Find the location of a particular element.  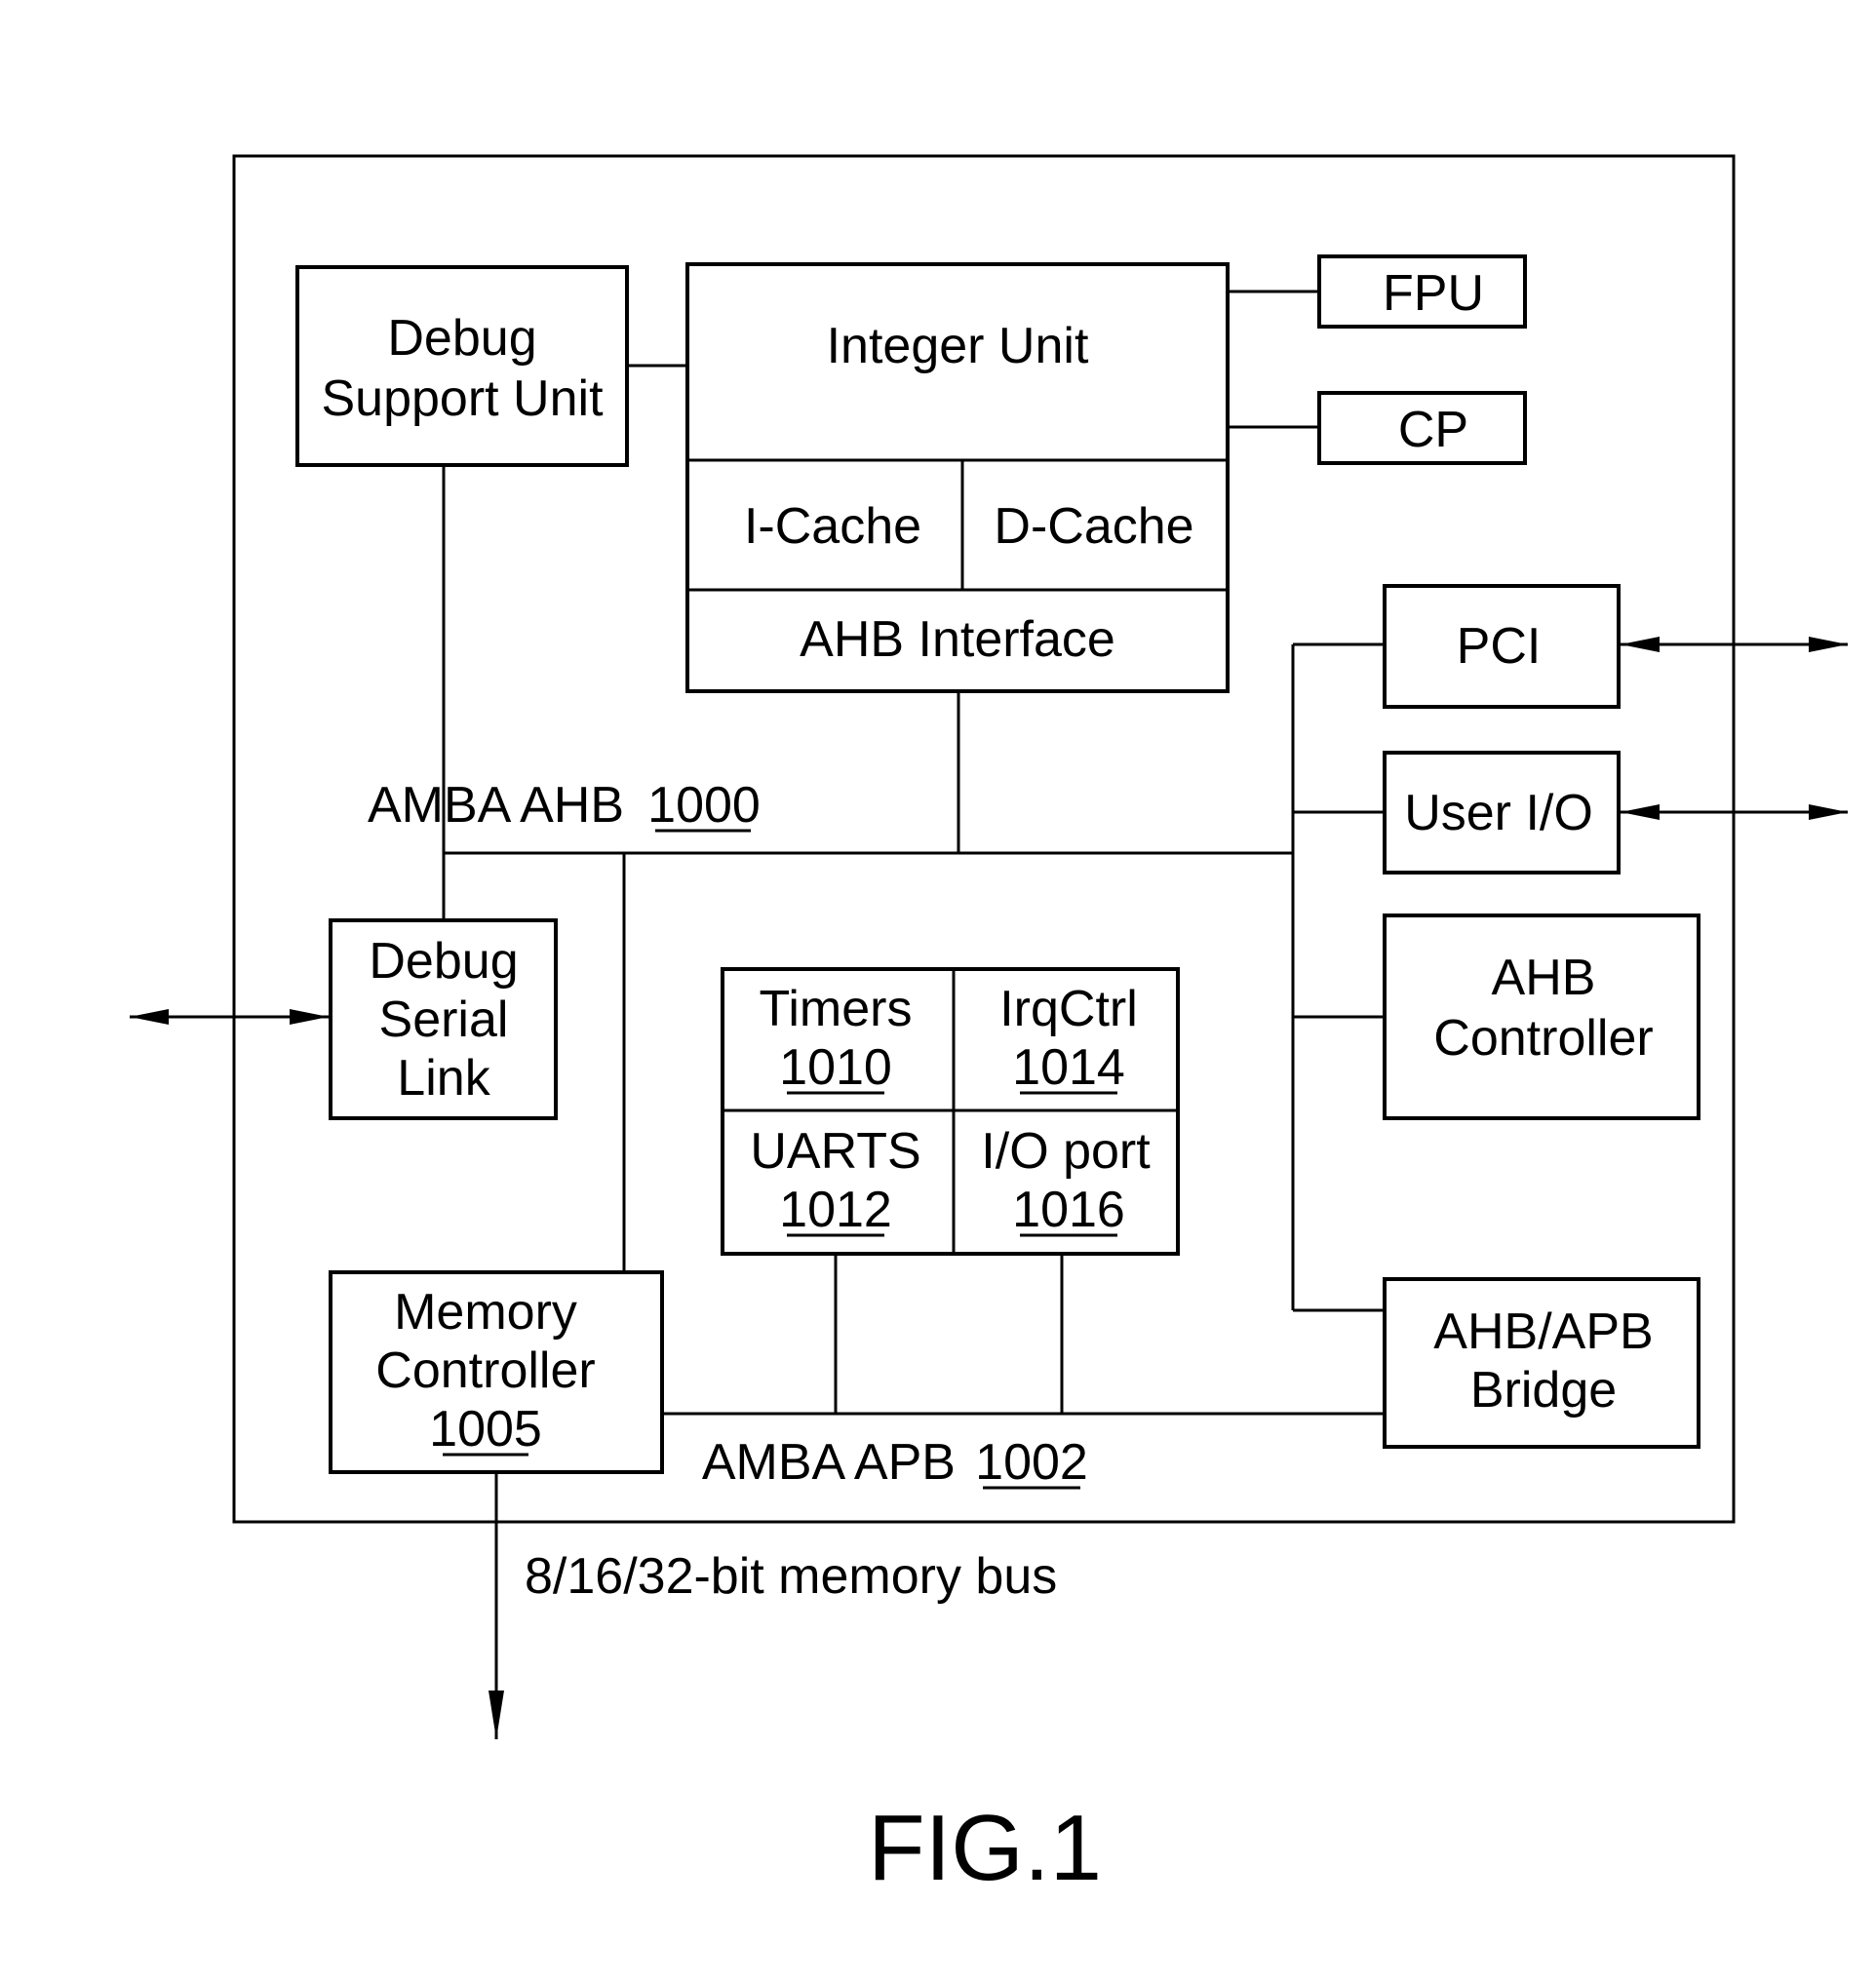

ahb-controller-label-line2: Controller is located at coordinates (1543, 1038).